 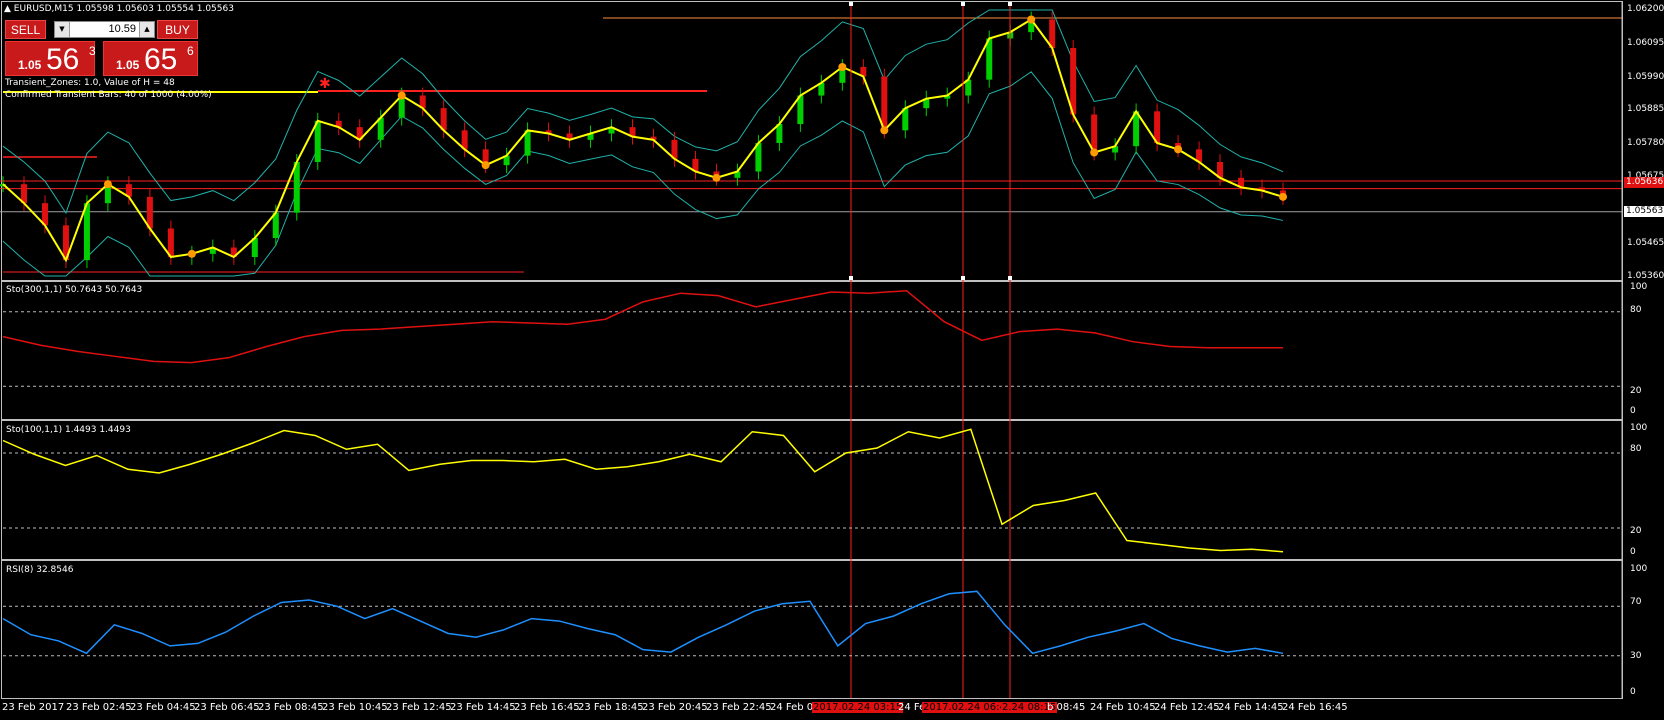 What do you see at coordinates (1636, 310) in the screenshot?
I see `sto300-scale-80: 80` at bounding box center [1636, 310].